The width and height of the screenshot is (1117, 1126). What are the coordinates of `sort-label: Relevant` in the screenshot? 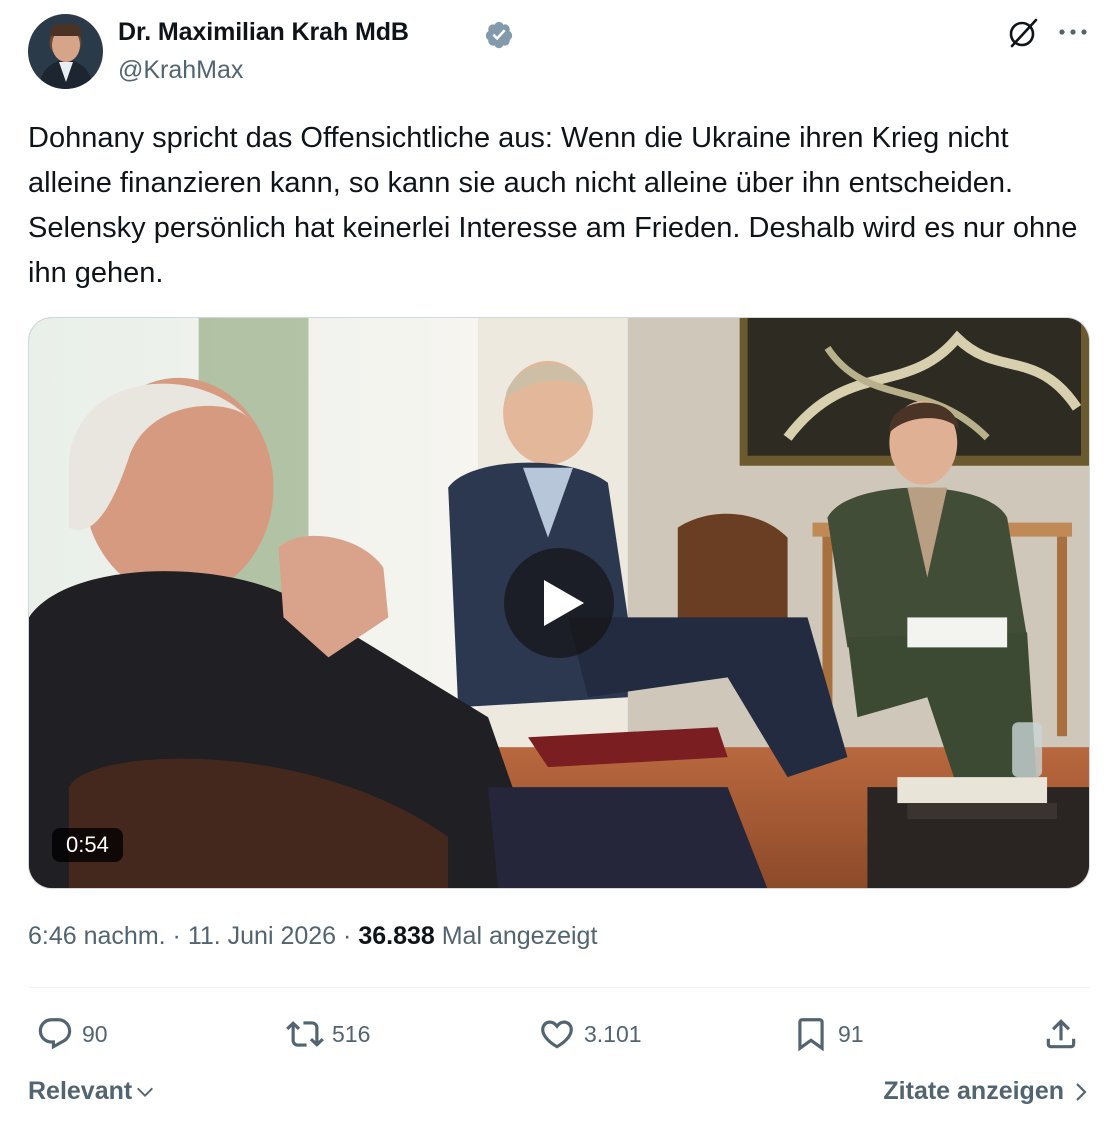 It's located at (80, 1091).